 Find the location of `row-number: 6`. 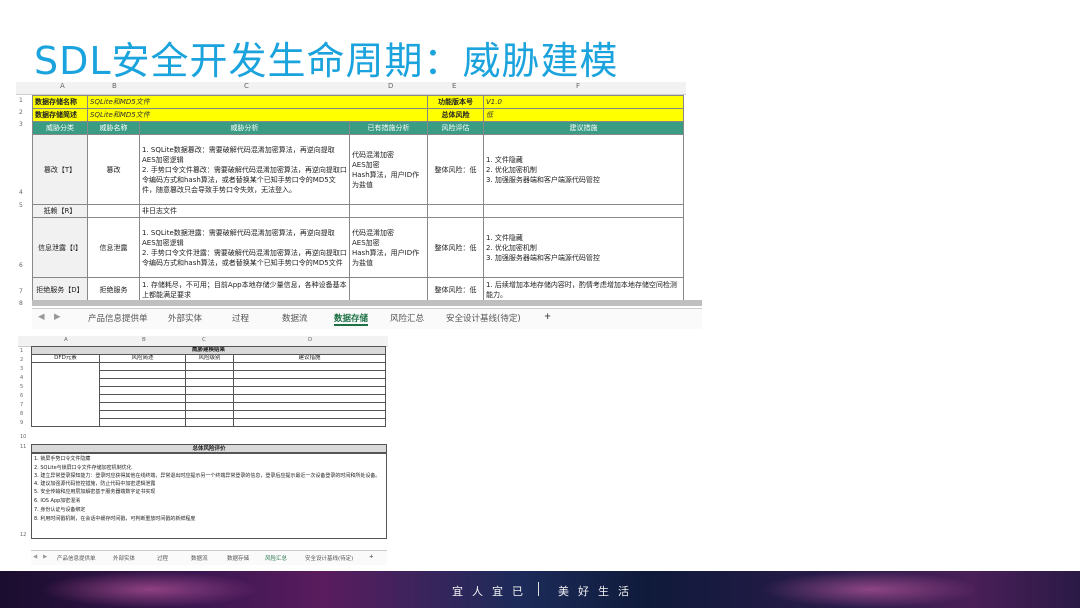

row-number: 6 is located at coordinates (21, 265).